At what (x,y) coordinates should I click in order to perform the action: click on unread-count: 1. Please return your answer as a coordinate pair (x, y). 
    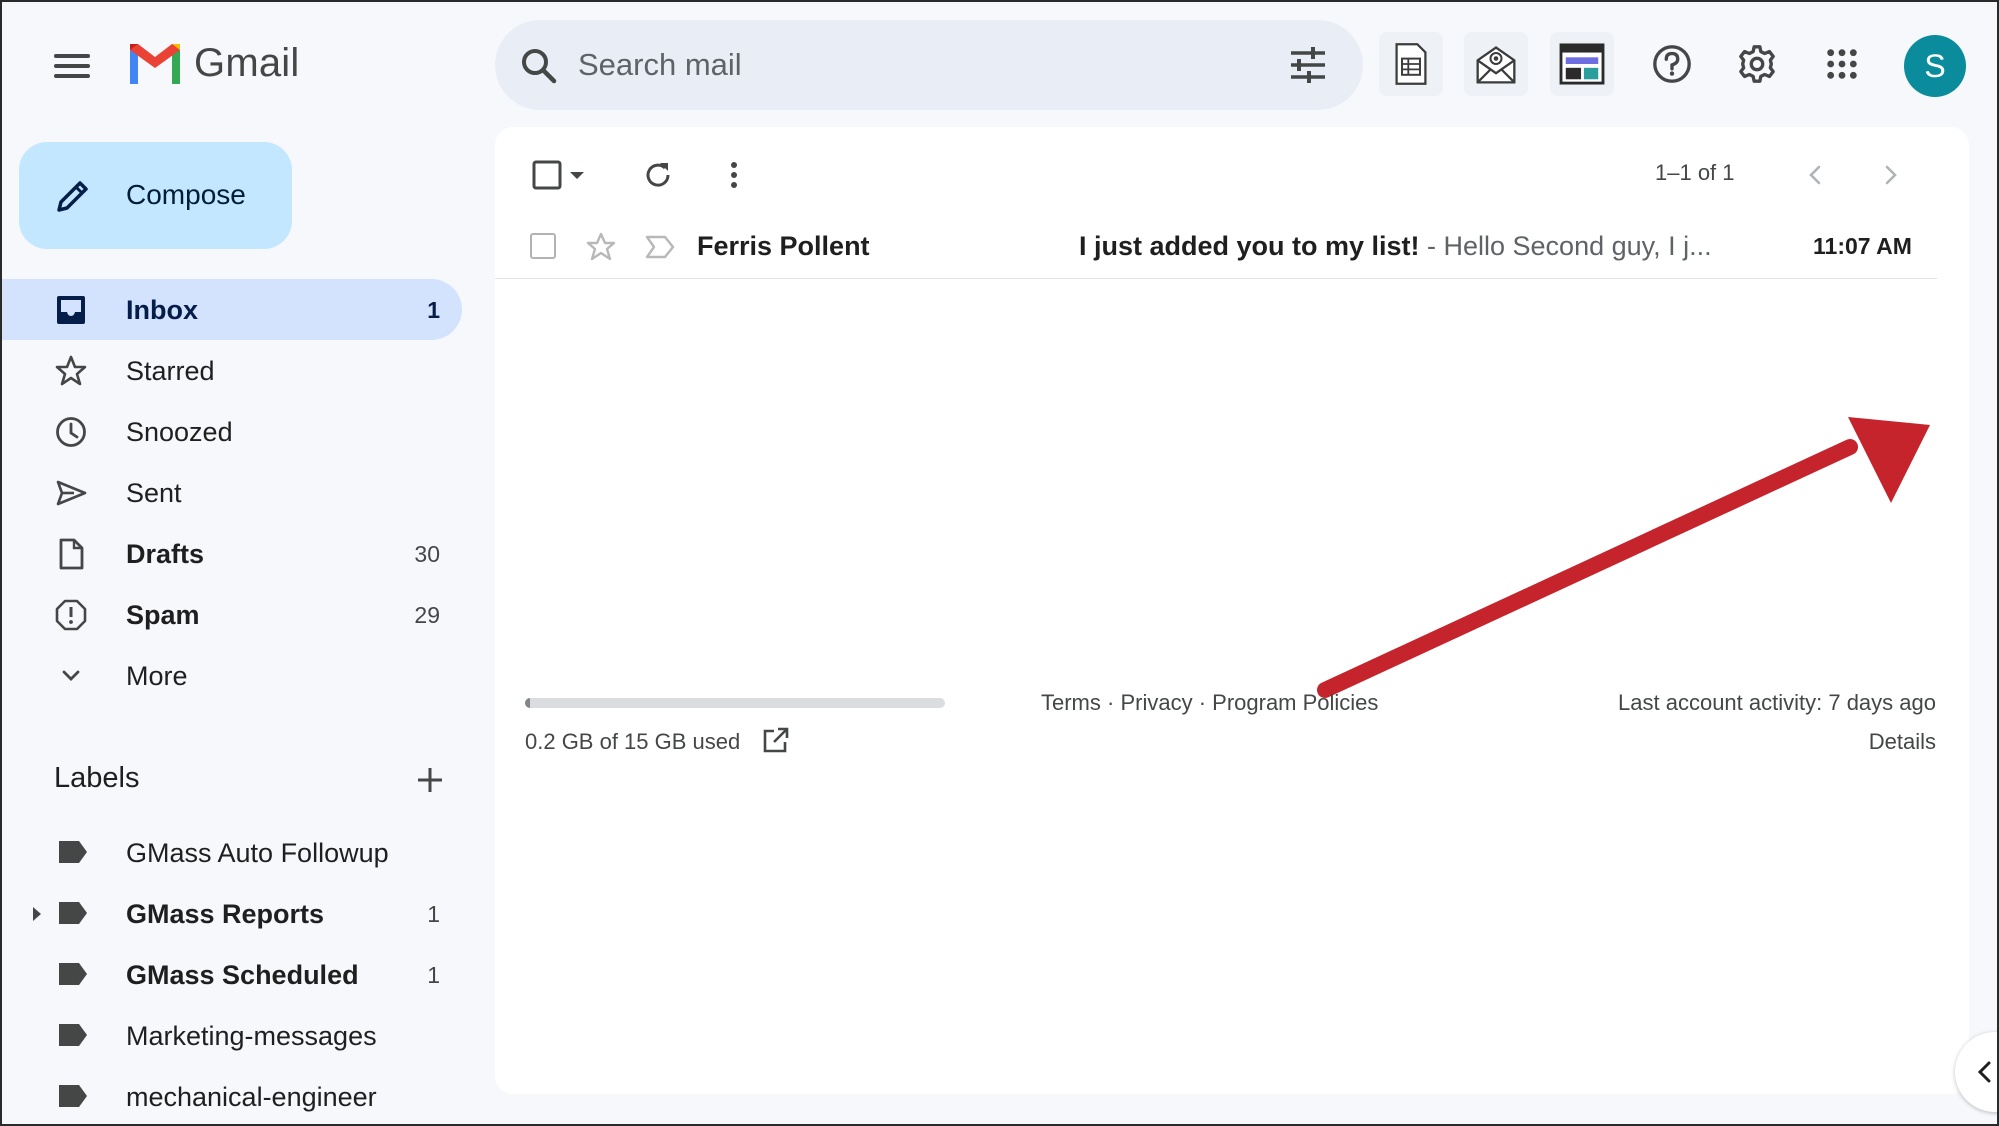
    Looking at the image, I should click on (433, 310).